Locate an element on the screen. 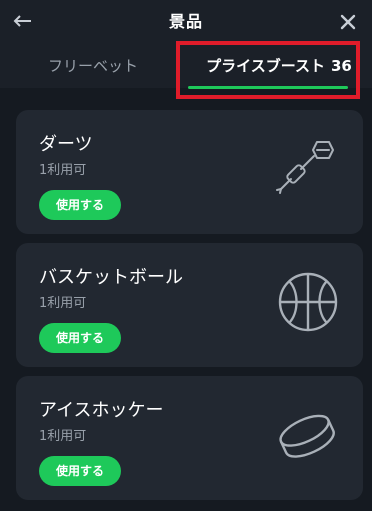 The image size is (372, 511). reward-name: バスケットボール is located at coordinates (111, 277).